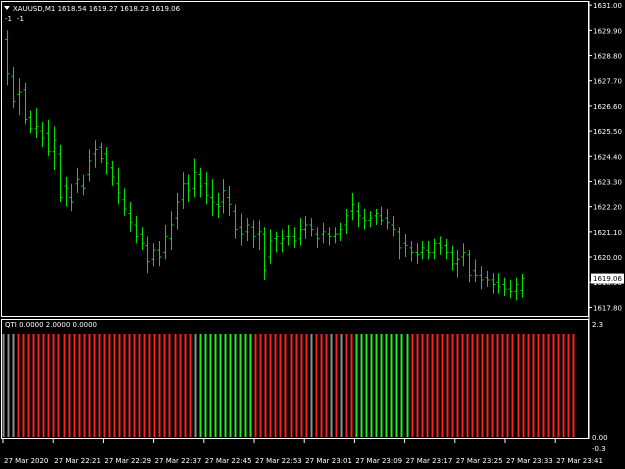  What do you see at coordinates (579, 461) in the screenshot?
I see `time-label: 27 Mar 23:41` at bounding box center [579, 461].